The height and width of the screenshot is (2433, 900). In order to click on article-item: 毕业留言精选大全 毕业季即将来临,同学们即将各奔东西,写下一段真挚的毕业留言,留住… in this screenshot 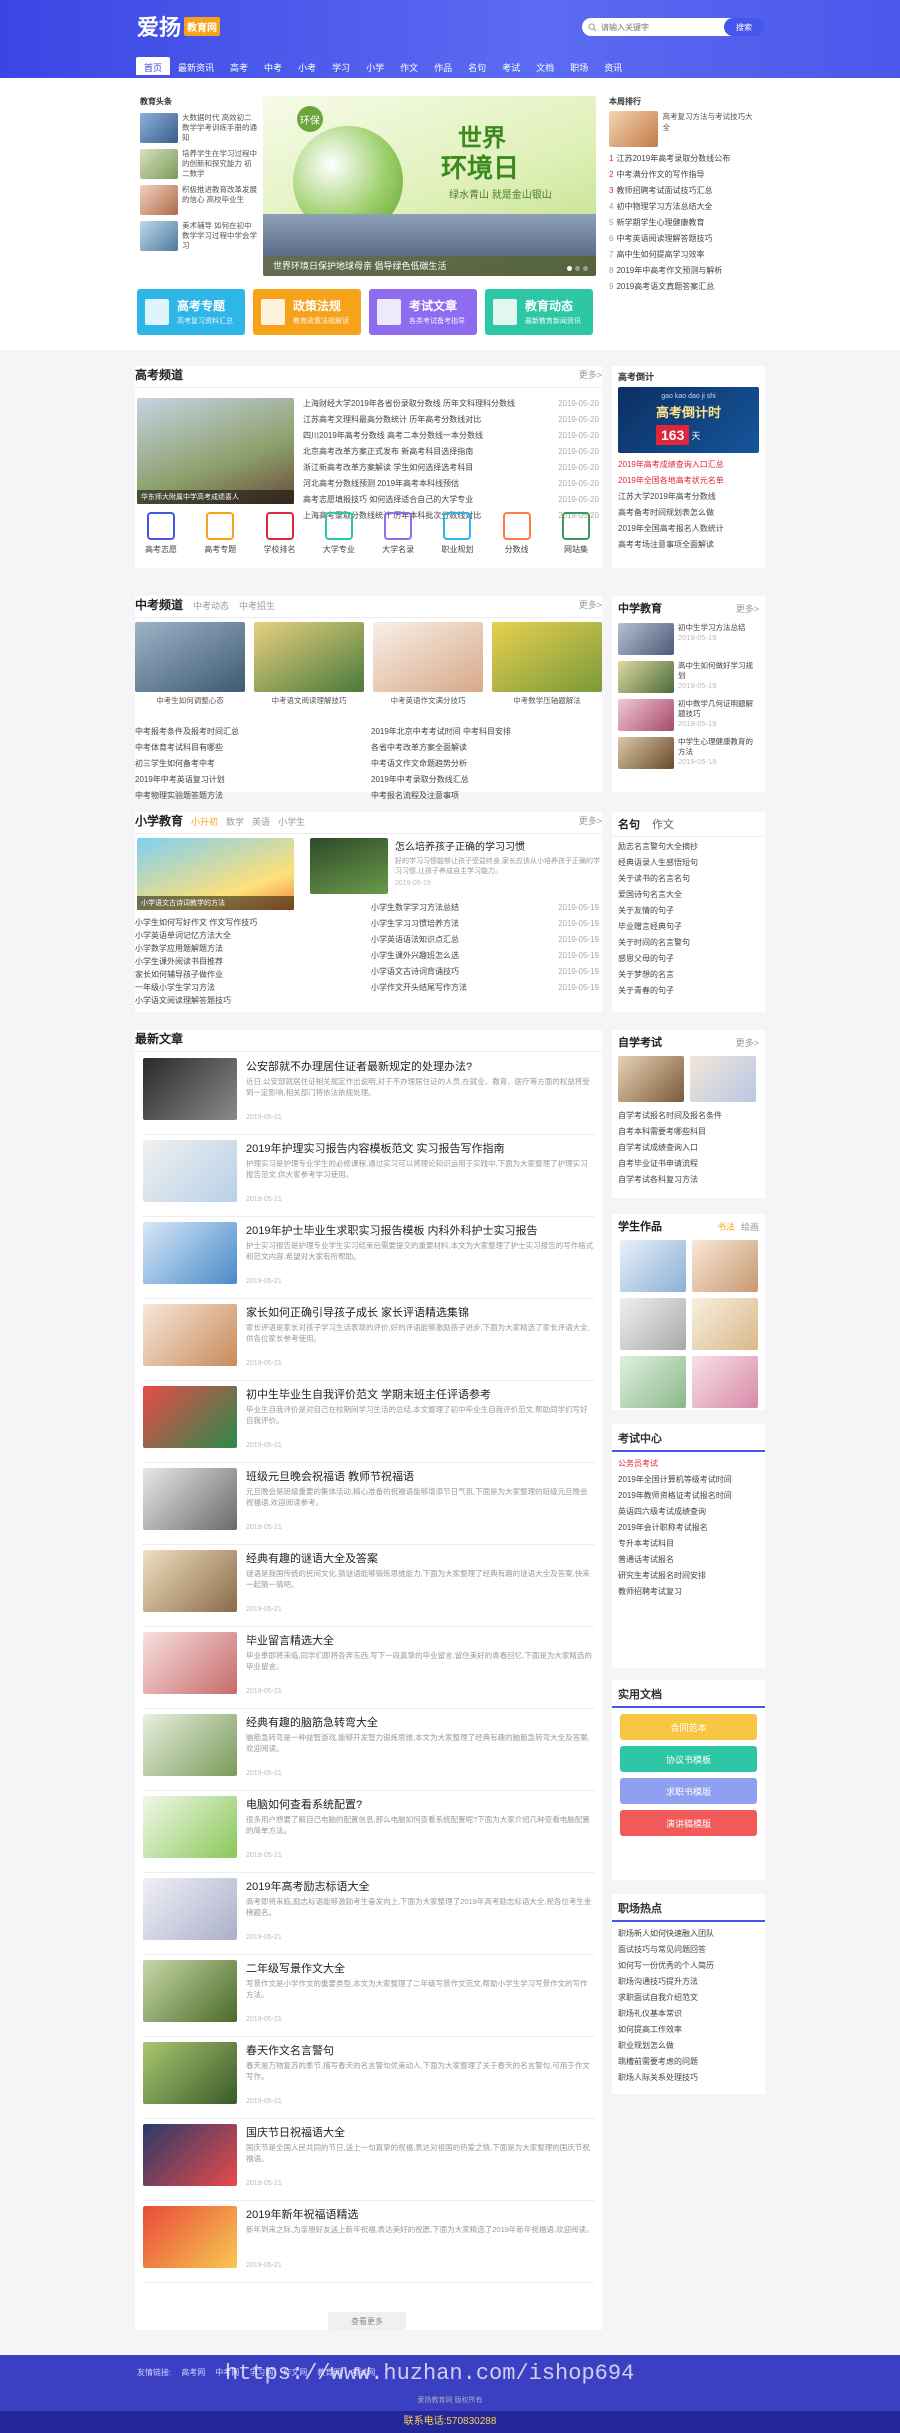, I will do `click(369, 1666)`.